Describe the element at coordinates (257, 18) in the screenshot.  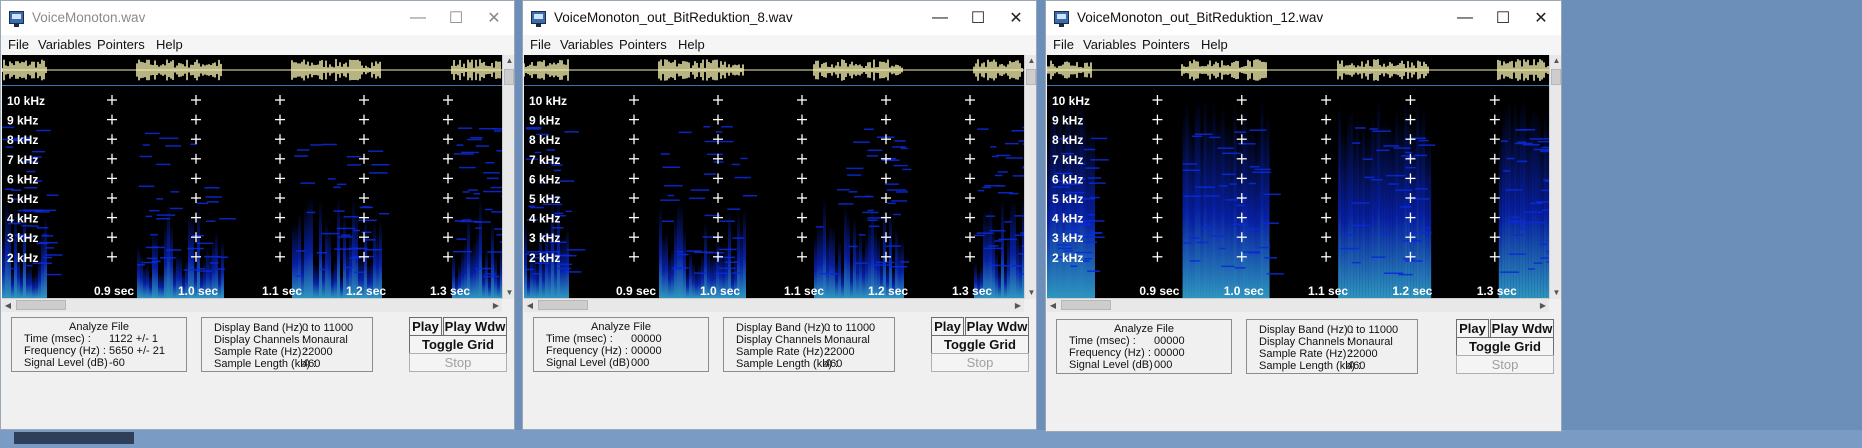
I see `title-bar: VoiceMonoton.wav — ☐ ✕` at that location.